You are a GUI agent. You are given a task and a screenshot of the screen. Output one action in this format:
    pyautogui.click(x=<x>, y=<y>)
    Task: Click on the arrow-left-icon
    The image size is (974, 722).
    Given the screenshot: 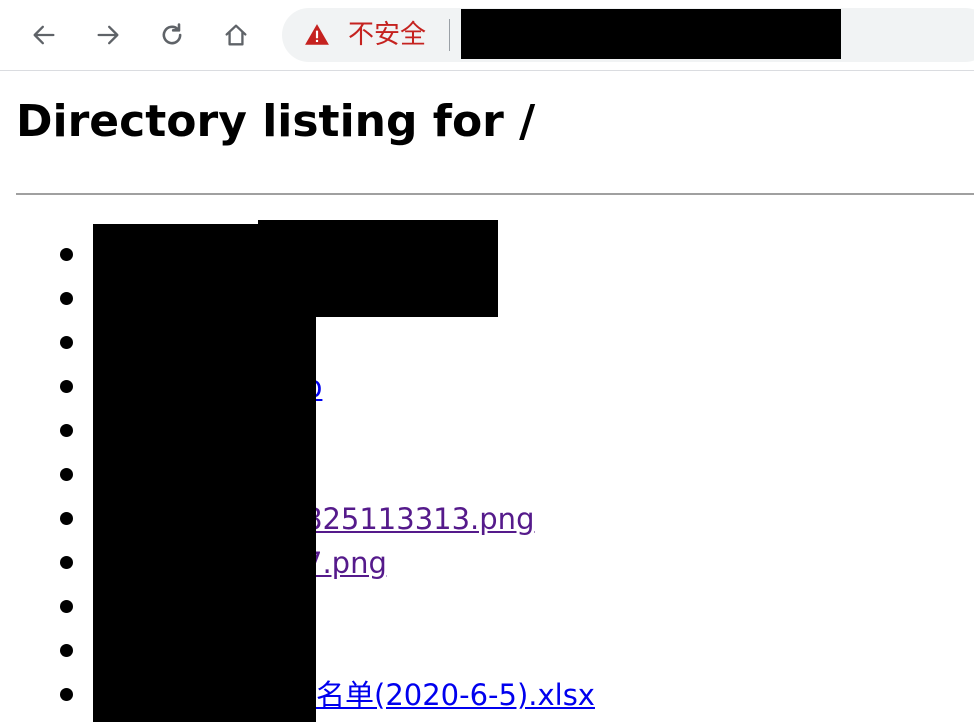 What is the action you would take?
    pyautogui.click(x=44, y=35)
    